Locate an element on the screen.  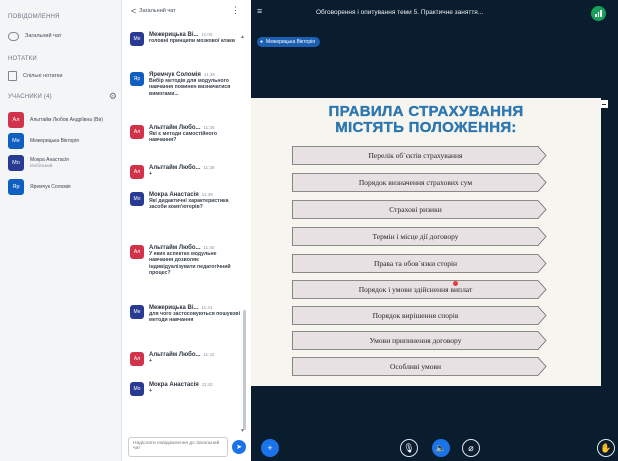
leave-audio-button: 🔈 is located at coordinates (441, 448).